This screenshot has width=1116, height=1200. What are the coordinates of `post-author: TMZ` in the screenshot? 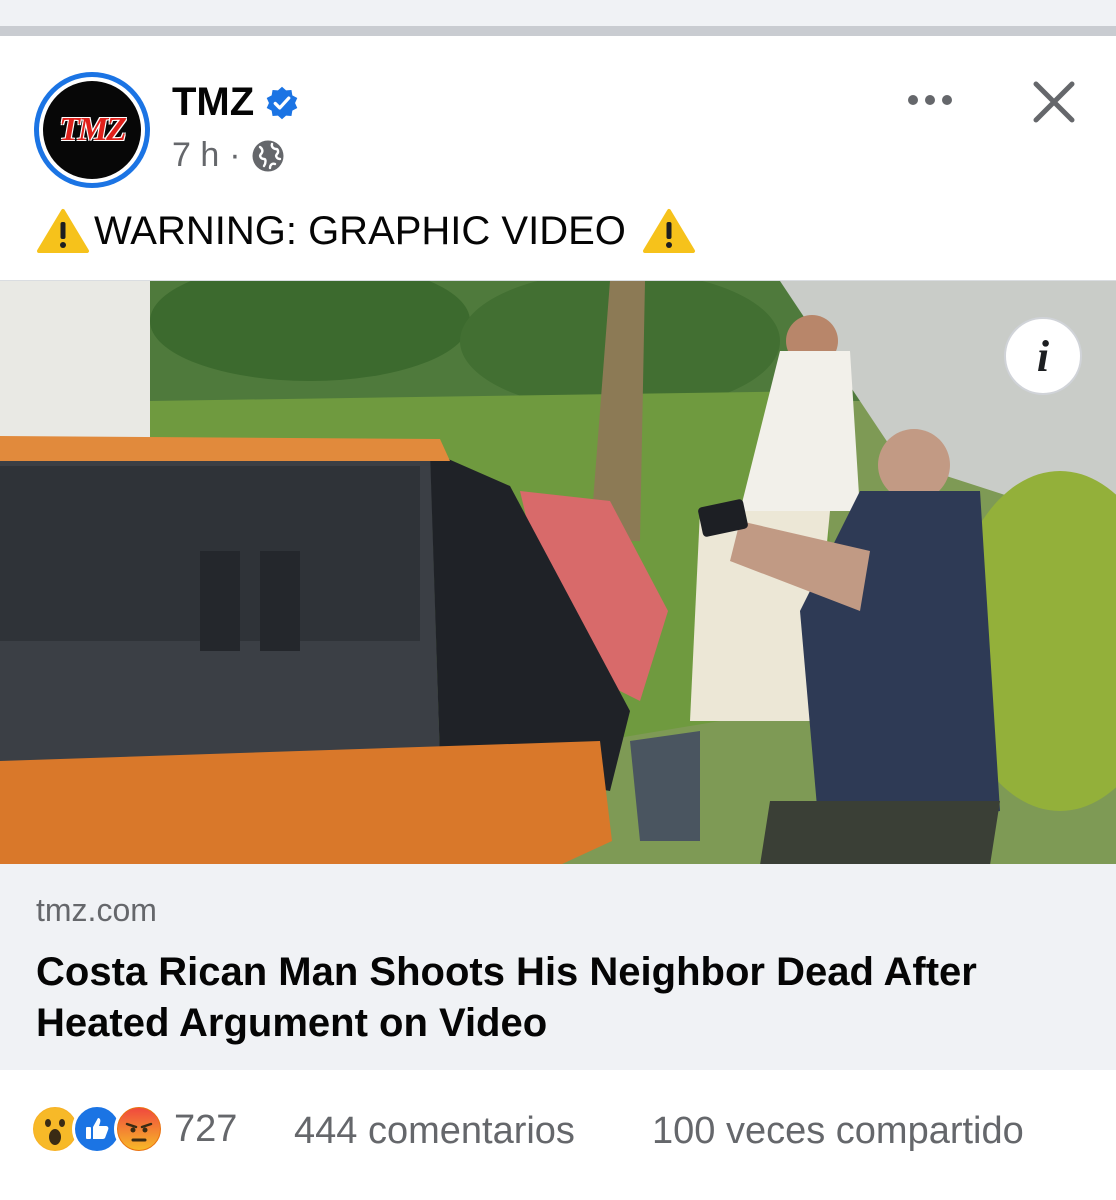 It's located at (236, 102).